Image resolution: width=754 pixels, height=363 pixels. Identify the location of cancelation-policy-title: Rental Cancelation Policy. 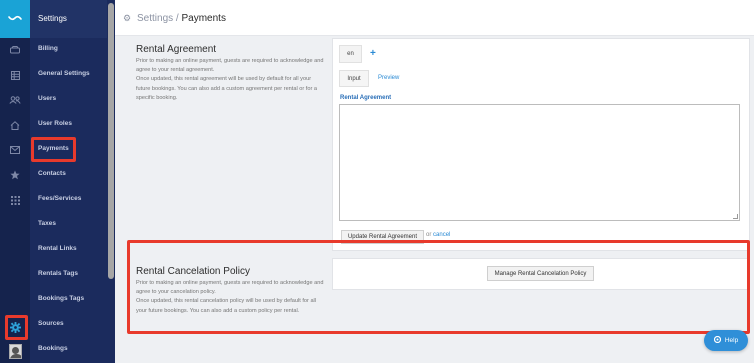
(193, 271).